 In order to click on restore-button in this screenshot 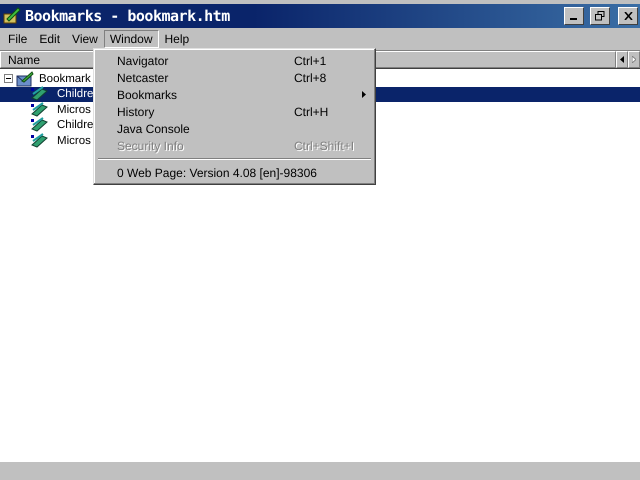, I will do `click(600, 16)`.